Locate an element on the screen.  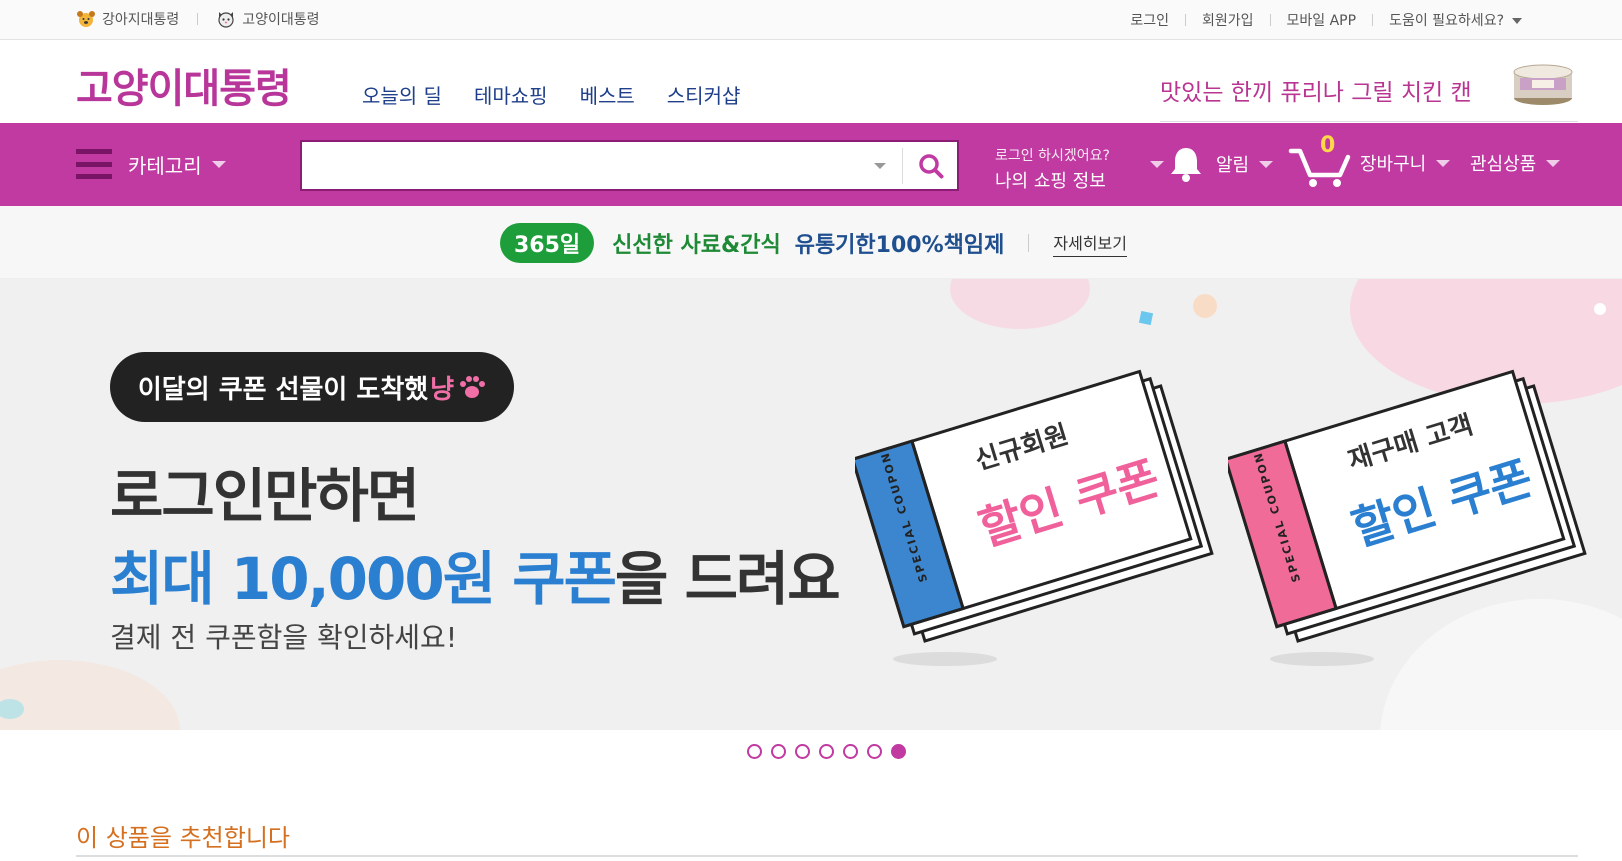
promo-banner: 맛있는 한끼 퓨리나 그릴 치킨 캔 is located at coordinates (1369, 90).